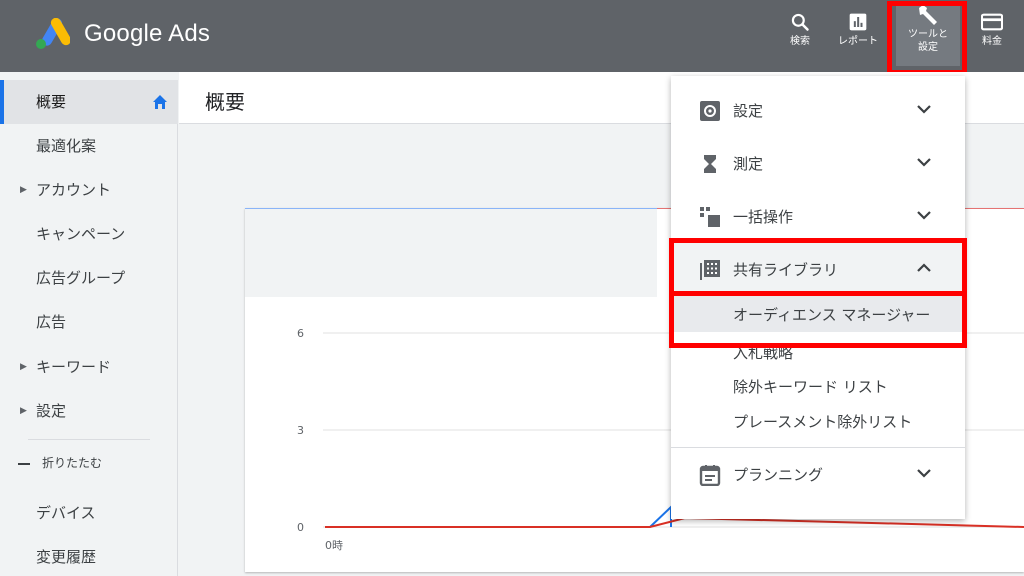  What do you see at coordinates (300, 333) in the screenshot?
I see `y-tick-label: 6` at bounding box center [300, 333].